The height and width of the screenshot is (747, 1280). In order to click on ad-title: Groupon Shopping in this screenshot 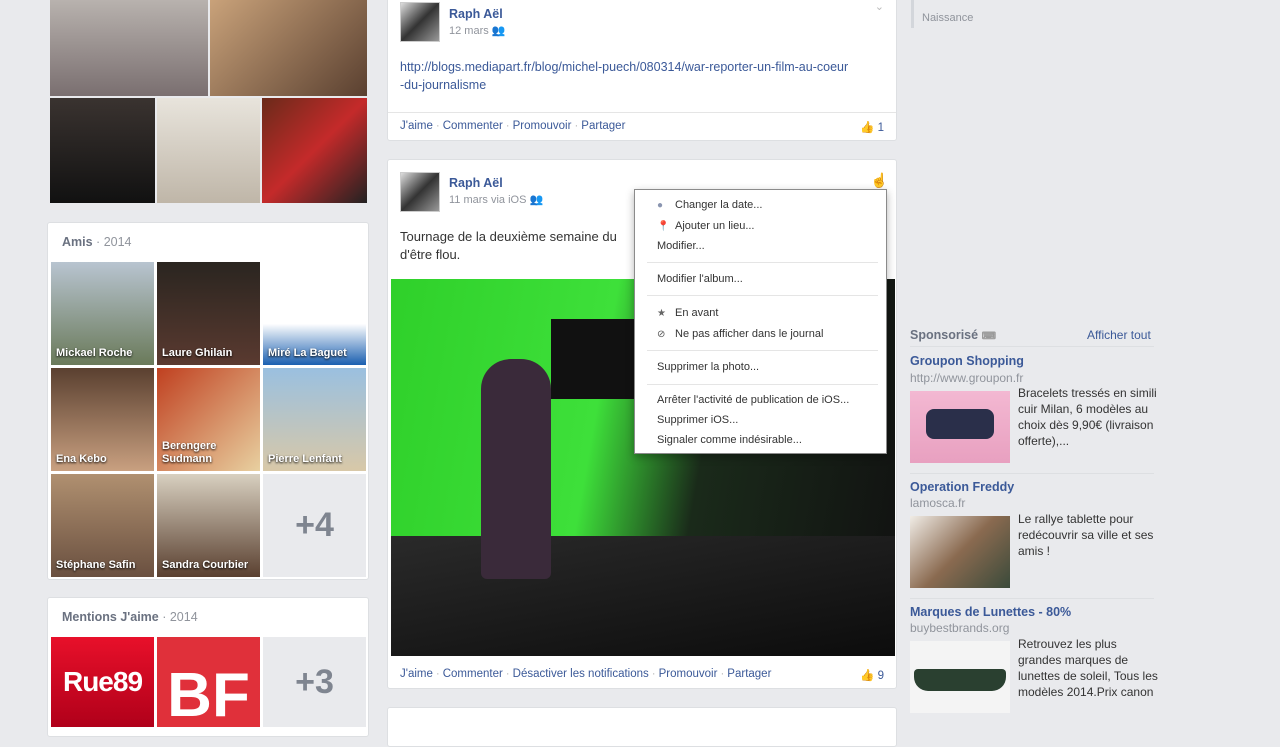, I will do `click(967, 361)`.